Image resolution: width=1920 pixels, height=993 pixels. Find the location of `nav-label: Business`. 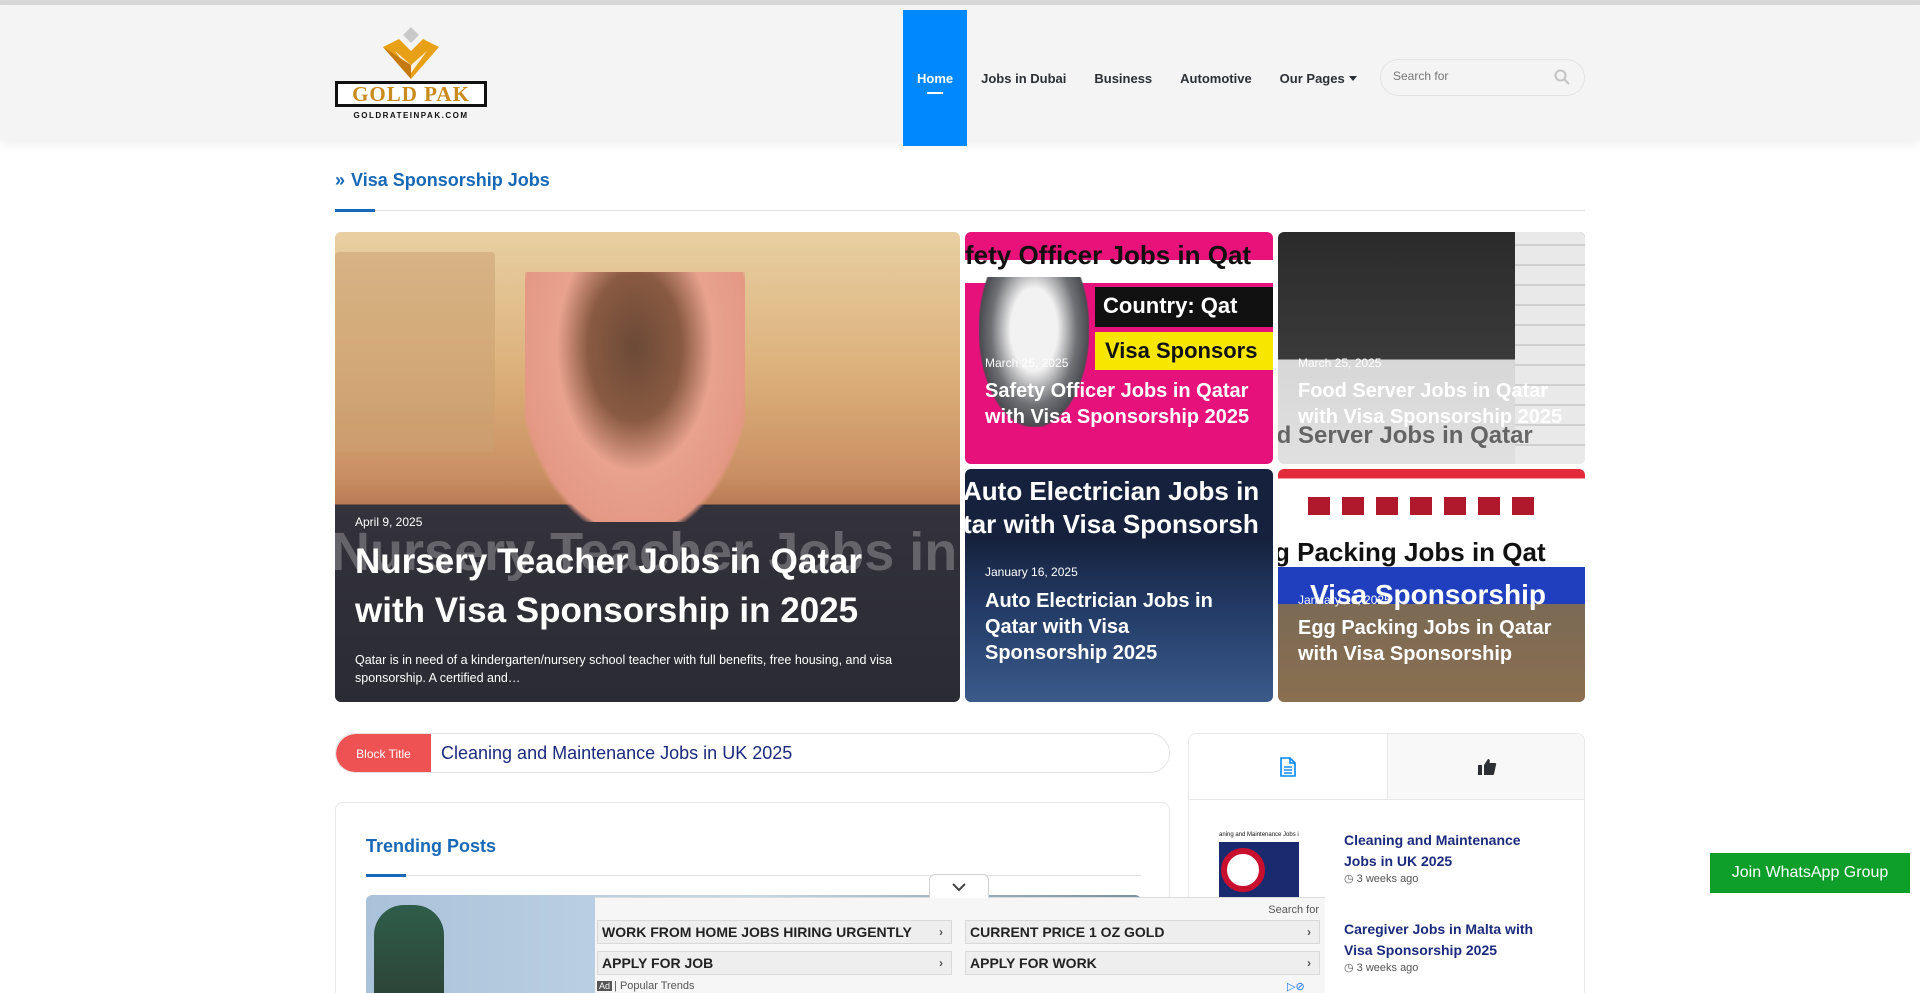

nav-label: Business is located at coordinates (1123, 78).